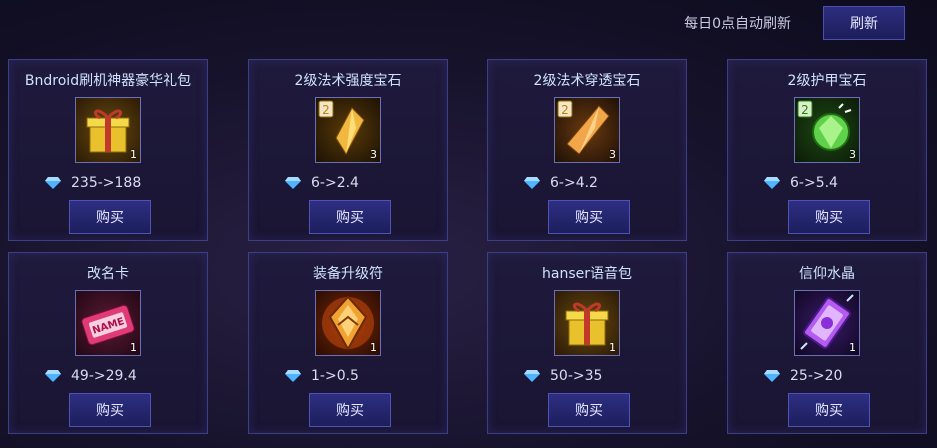  What do you see at coordinates (335, 183) in the screenshot?
I see `item-price: 6->2.4` at bounding box center [335, 183].